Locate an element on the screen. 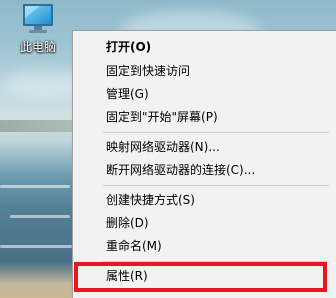  menu-item-rename: 重命名(M) is located at coordinates (204, 246).